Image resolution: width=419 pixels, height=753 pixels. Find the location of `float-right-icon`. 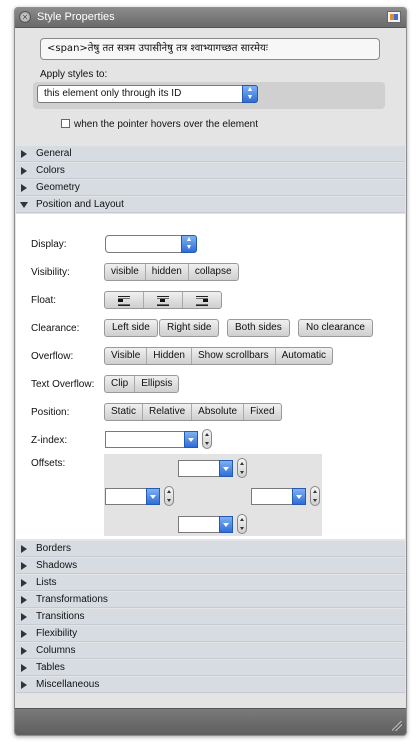

float-right-icon is located at coordinates (202, 300).